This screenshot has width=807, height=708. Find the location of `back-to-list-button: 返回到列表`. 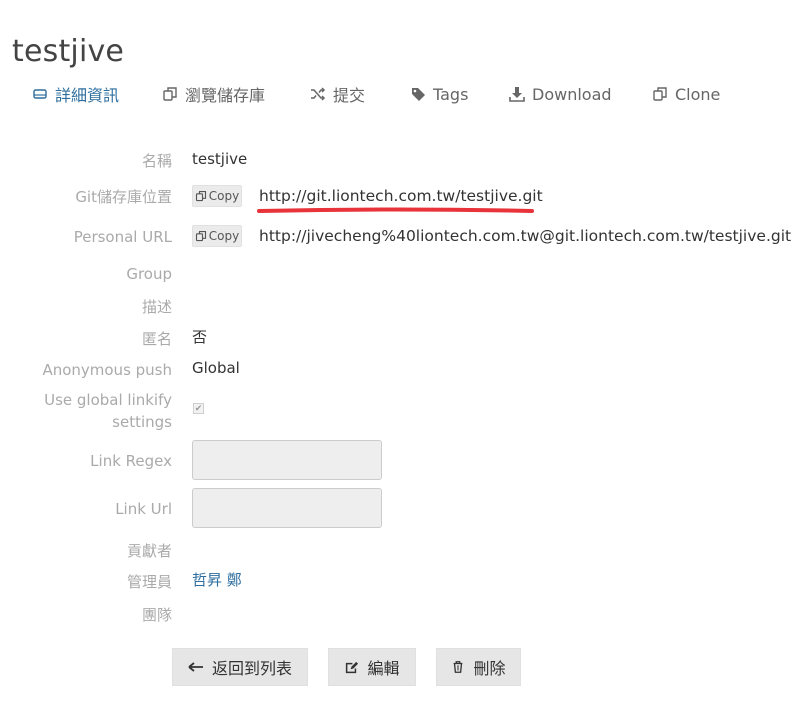

back-to-list-button: 返回到列表 is located at coordinates (240, 667).